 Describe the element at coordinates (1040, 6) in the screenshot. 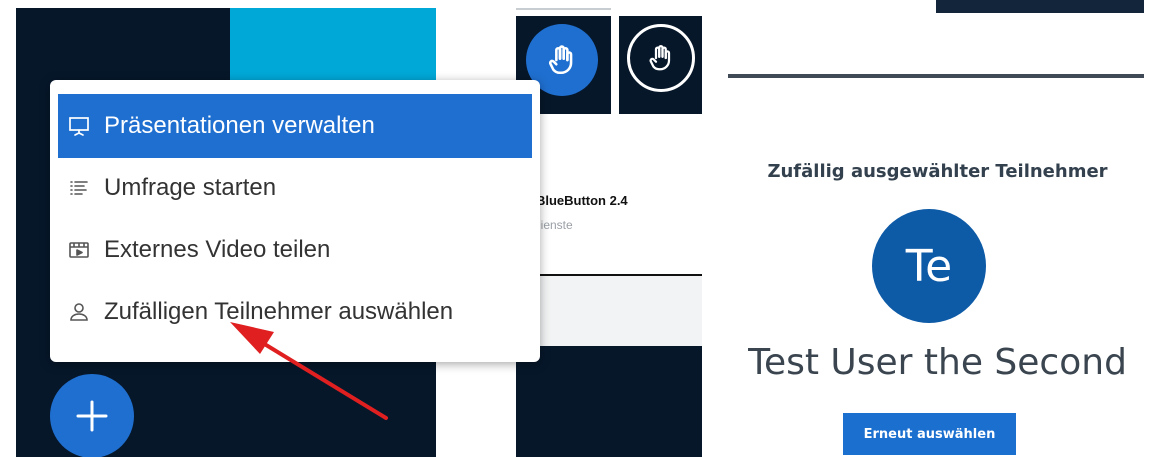

I see `top-dark-tab` at that location.